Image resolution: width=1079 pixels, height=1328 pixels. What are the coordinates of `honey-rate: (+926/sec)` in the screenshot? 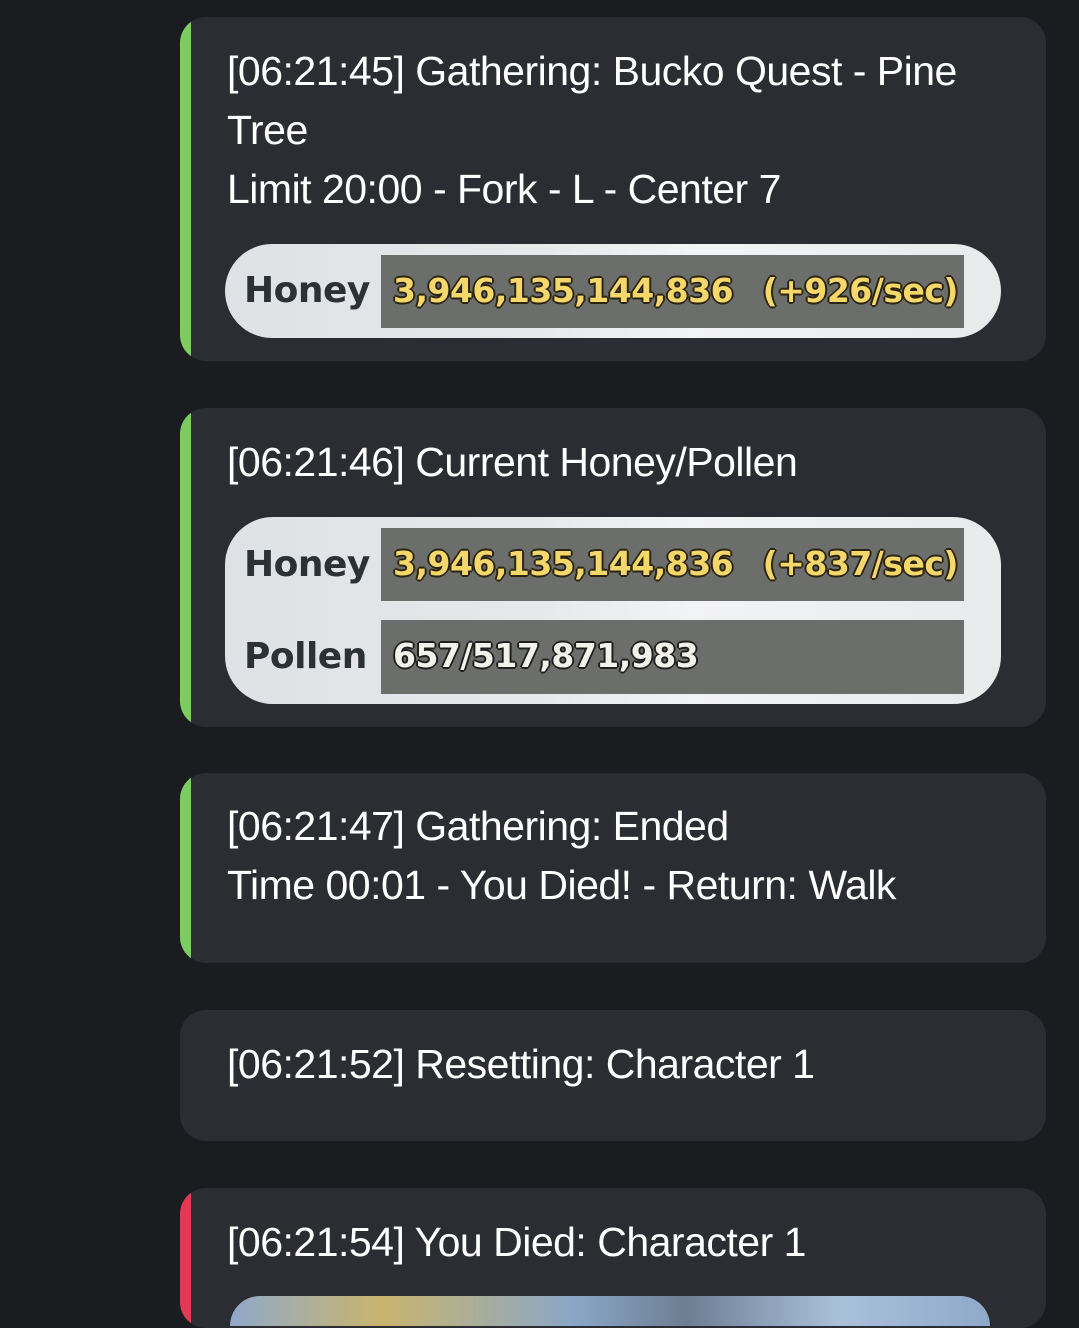 It's located at (860, 290).